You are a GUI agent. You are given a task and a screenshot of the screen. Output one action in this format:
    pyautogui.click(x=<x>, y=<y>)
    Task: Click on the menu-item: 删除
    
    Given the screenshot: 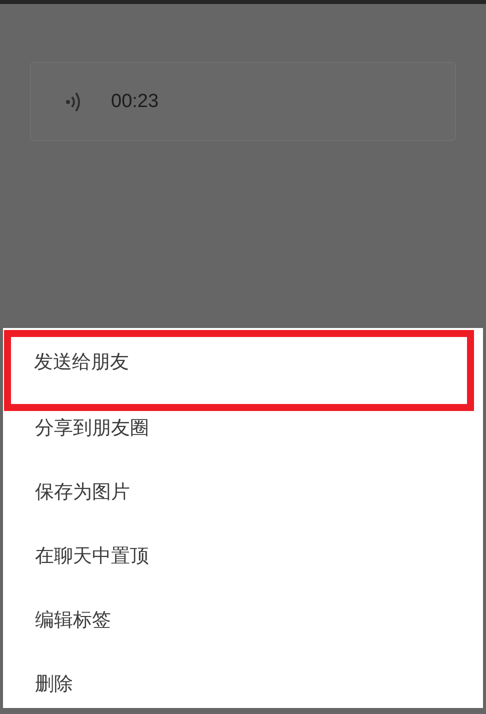 What is the action you would take?
    pyautogui.click(x=243, y=687)
    